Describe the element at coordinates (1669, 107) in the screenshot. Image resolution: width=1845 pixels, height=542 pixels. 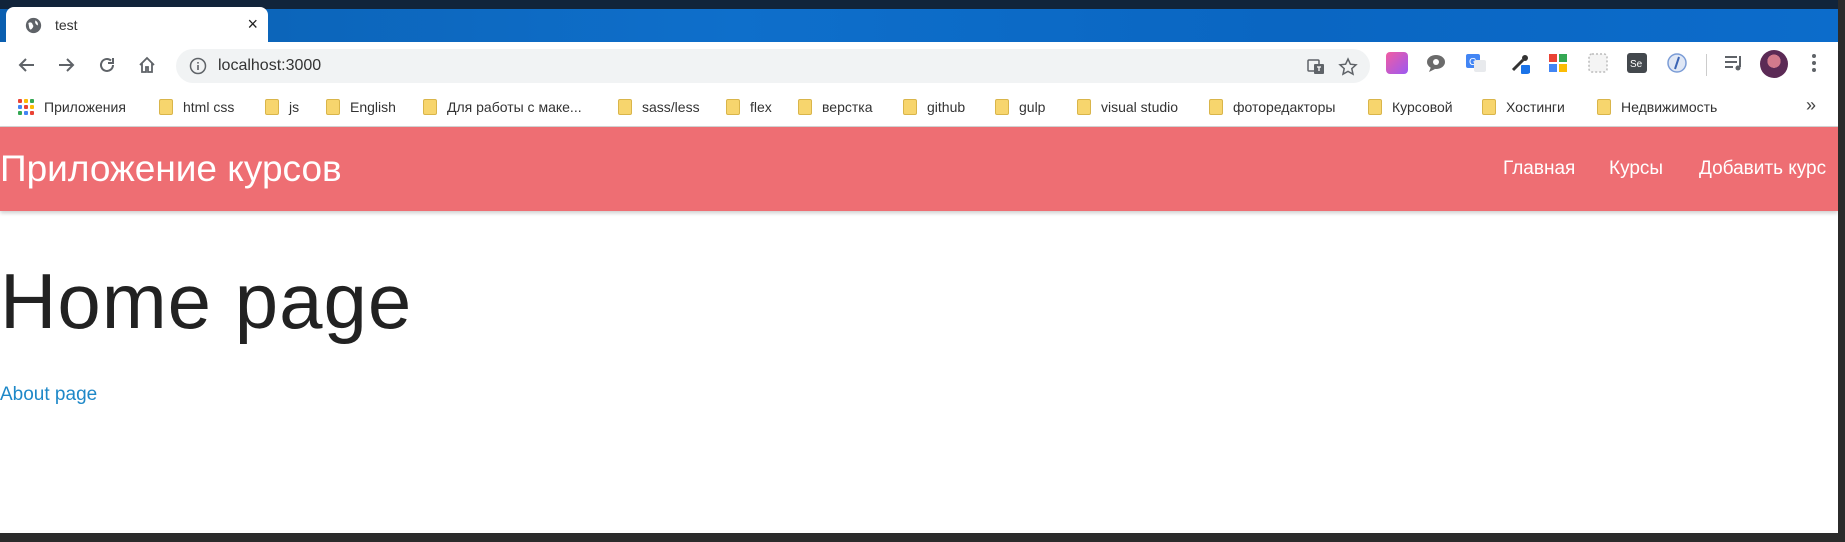
I see `bookmark-label: Недвижимость` at that location.